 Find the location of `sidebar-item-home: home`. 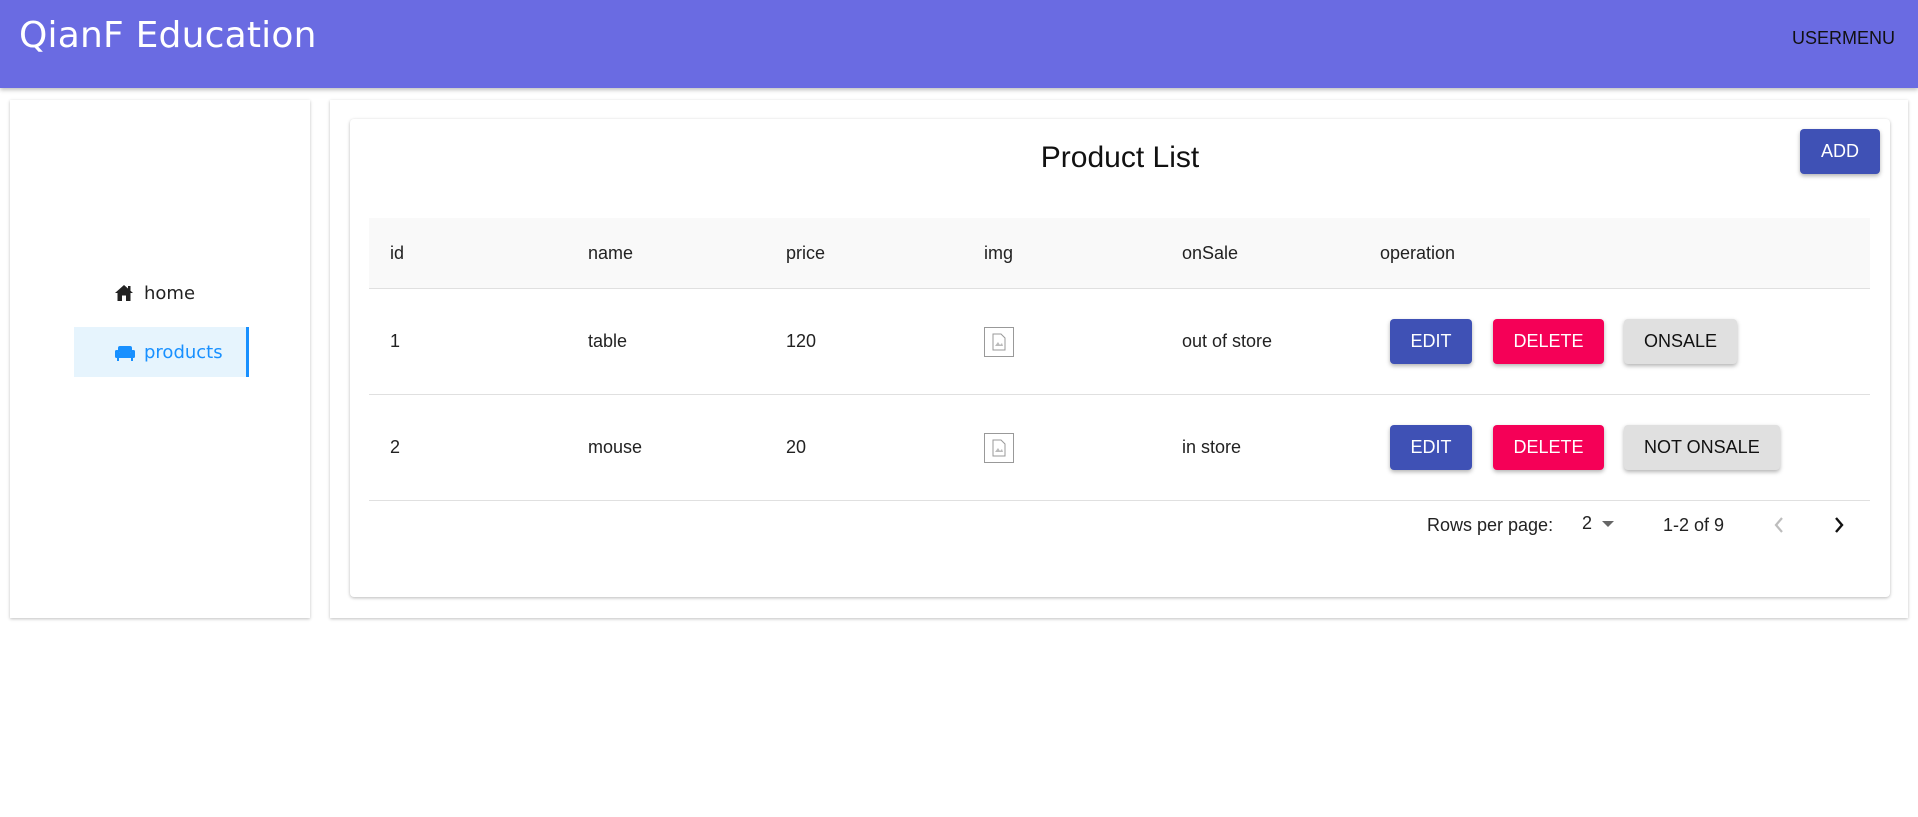

sidebar-item-home: home is located at coordinates (160, 293).